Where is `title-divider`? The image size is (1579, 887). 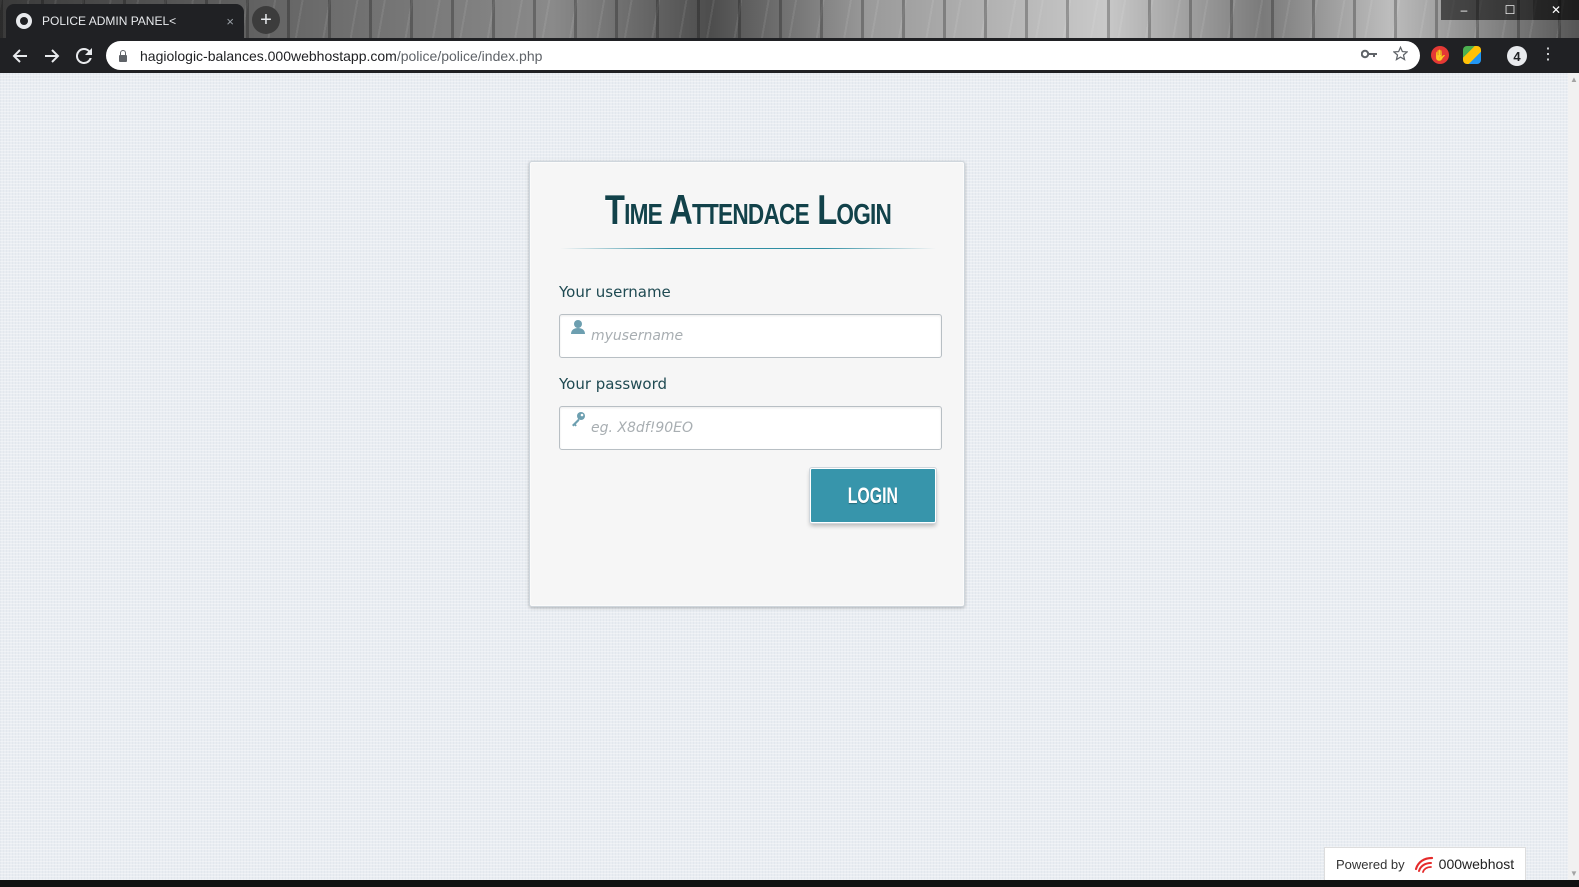
title-divider is located at coordinates (748, 248).